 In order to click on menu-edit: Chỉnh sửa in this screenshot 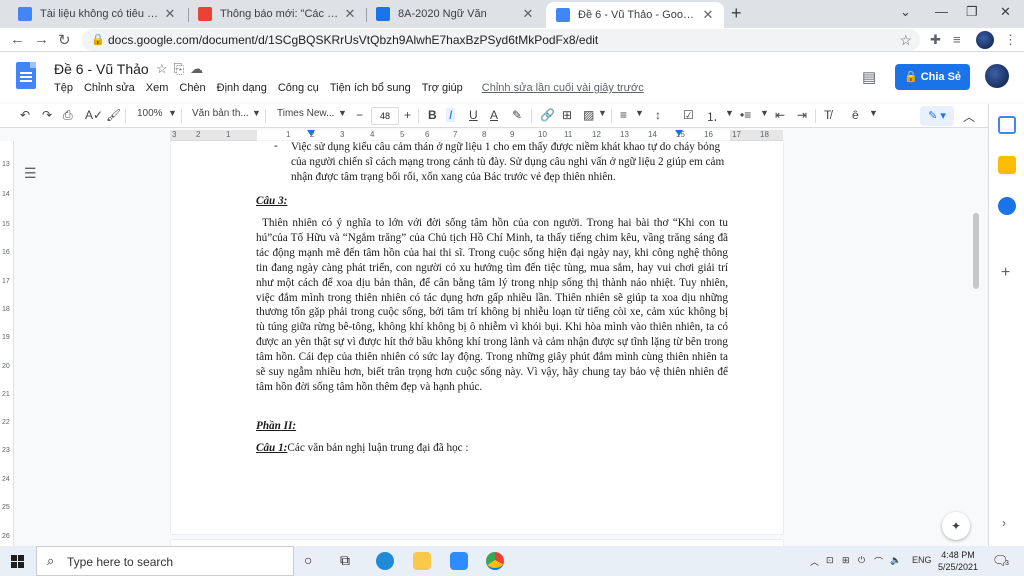, I will do `click(109, 88)`.